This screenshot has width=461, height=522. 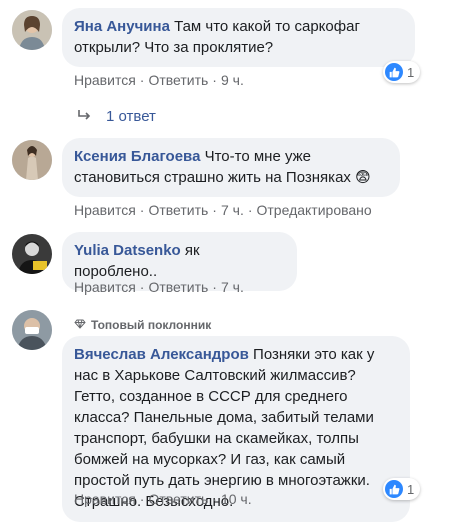 What do you see at coordinates (85, 116) in the screenshot?
I see `reply-arrow-icon` at bounding box center [85, 116].